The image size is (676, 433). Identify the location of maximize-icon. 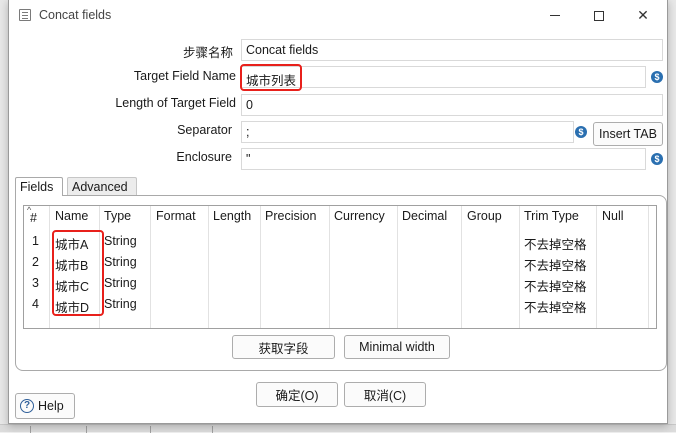
(599, 15).